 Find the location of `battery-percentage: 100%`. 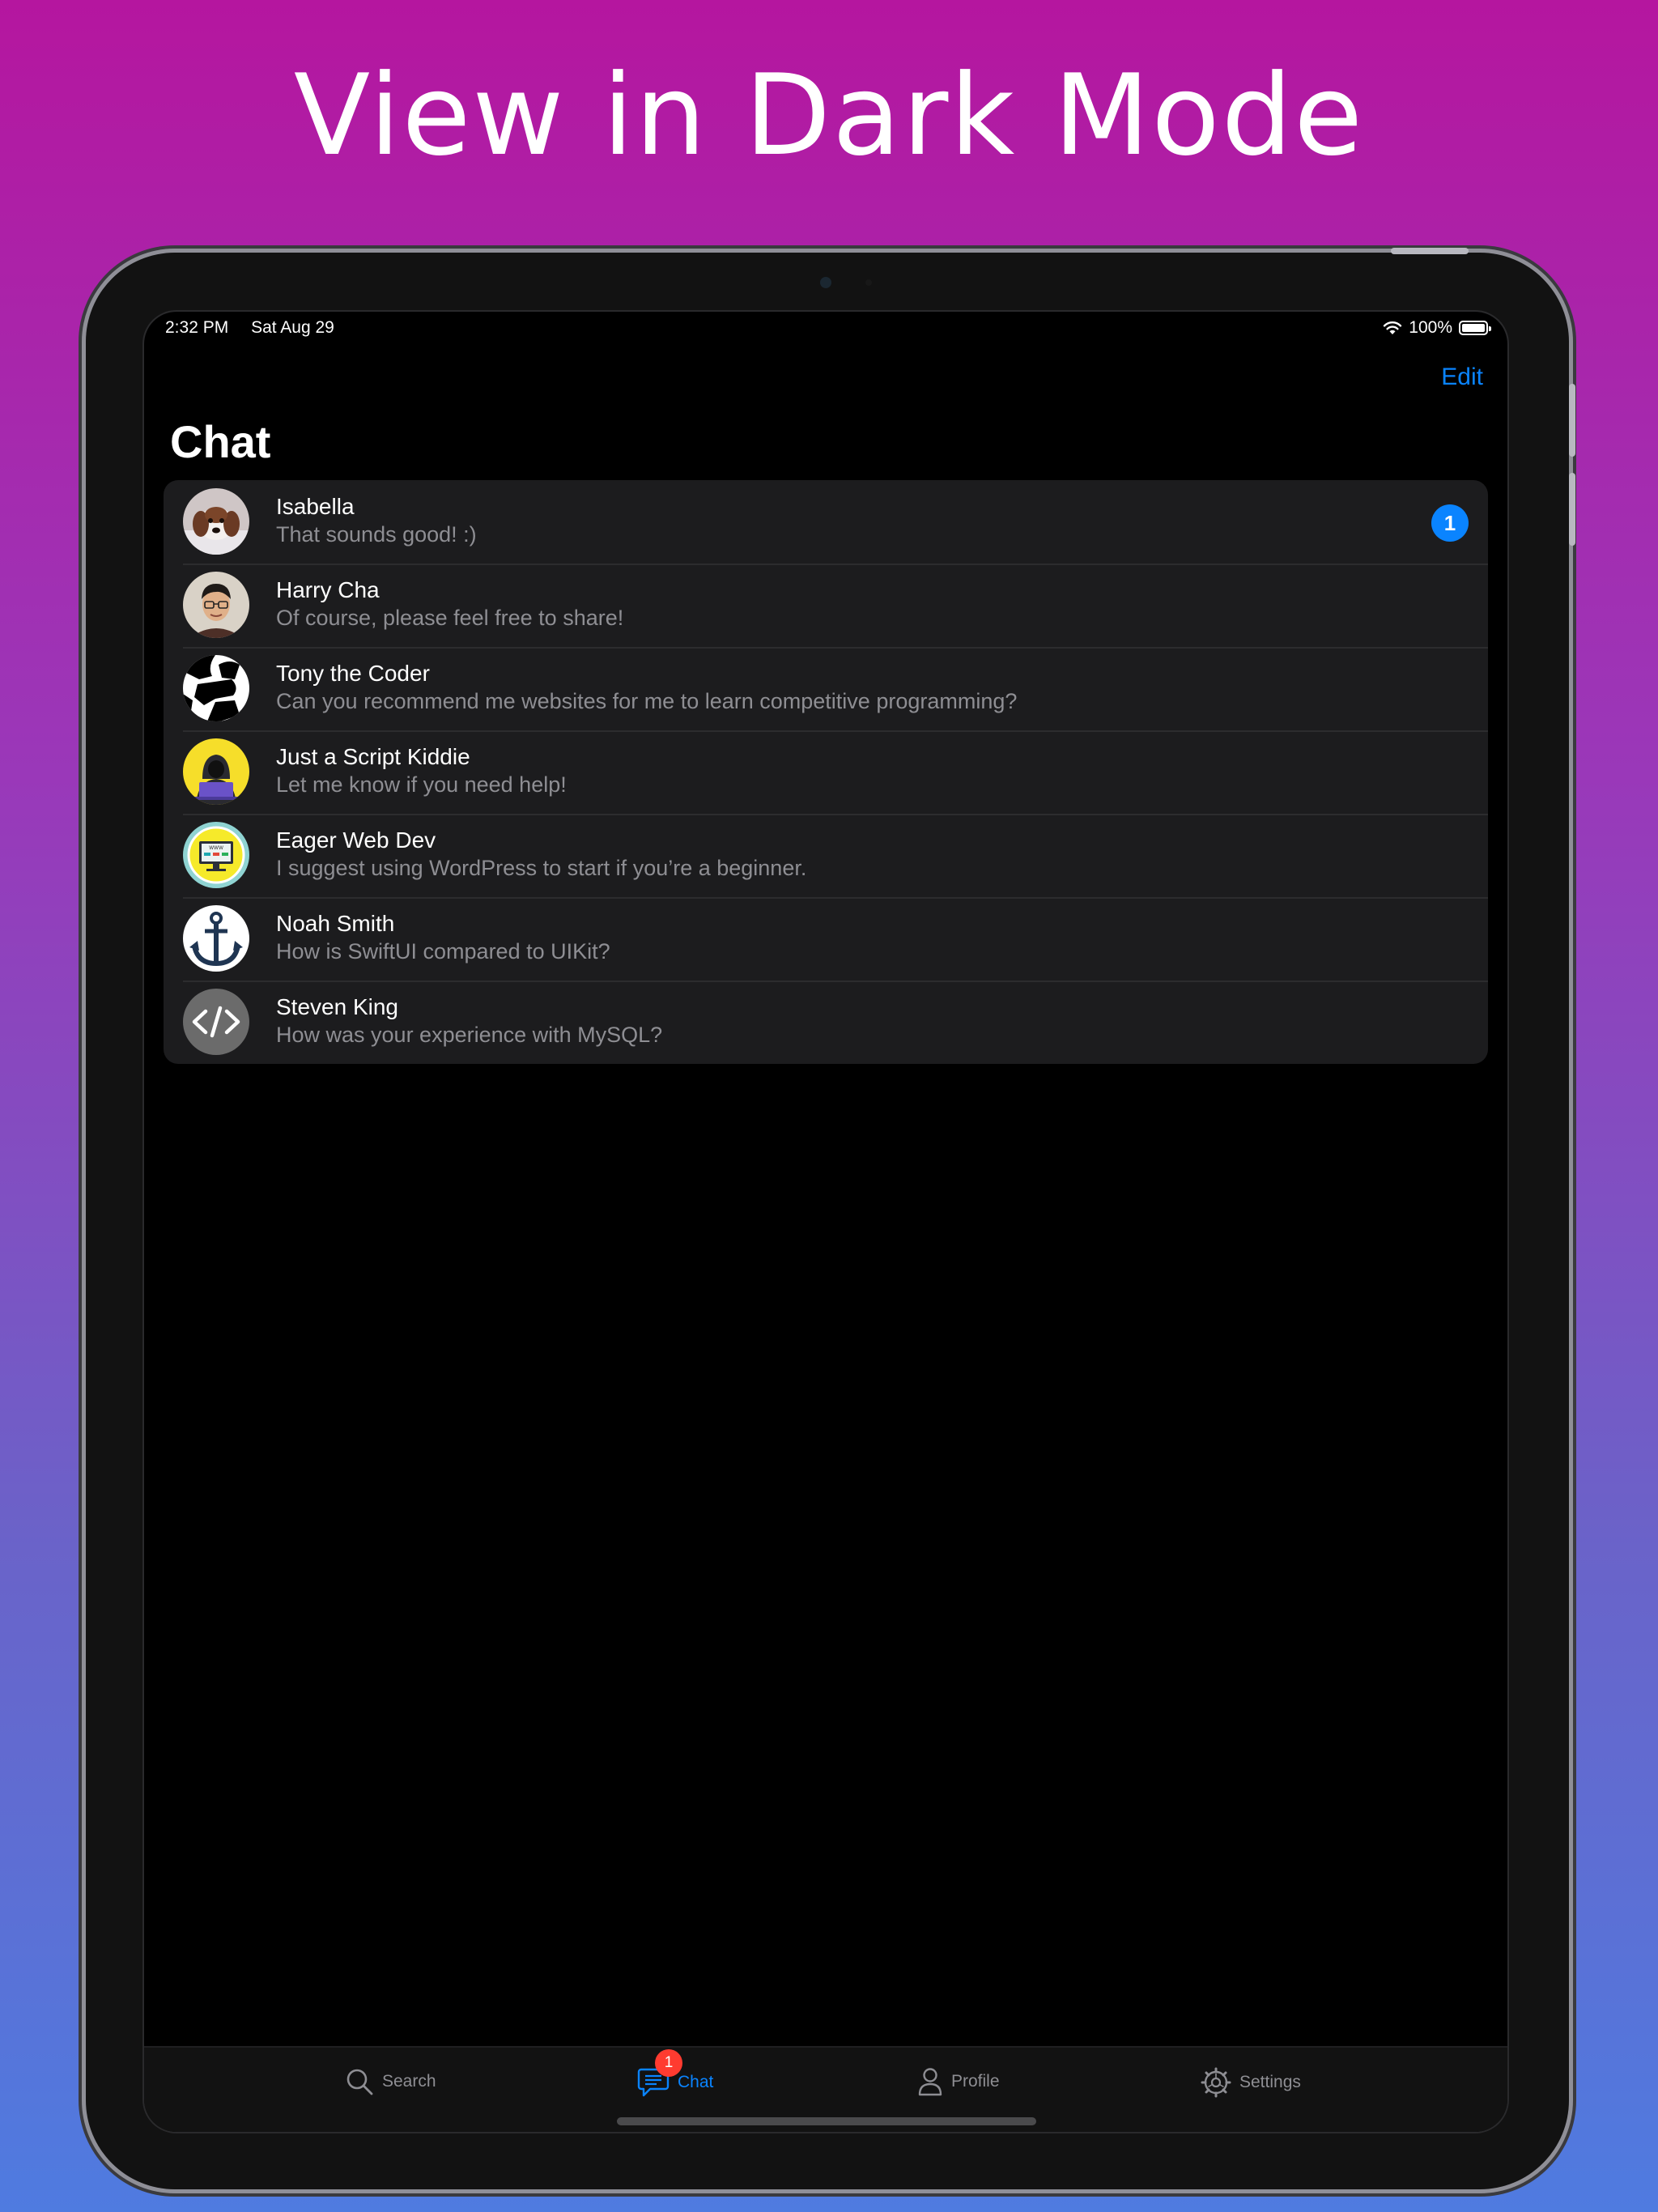

battery-percentage: 100% is located at coordinates (1430, 328).